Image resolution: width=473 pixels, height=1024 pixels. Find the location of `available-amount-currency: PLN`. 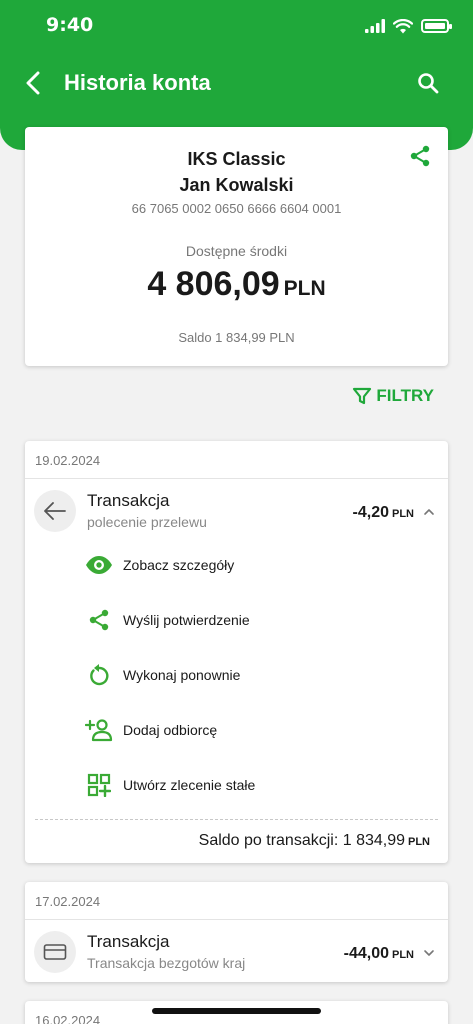

available-amount-currency: PLN is located at coordinates (304, 288).